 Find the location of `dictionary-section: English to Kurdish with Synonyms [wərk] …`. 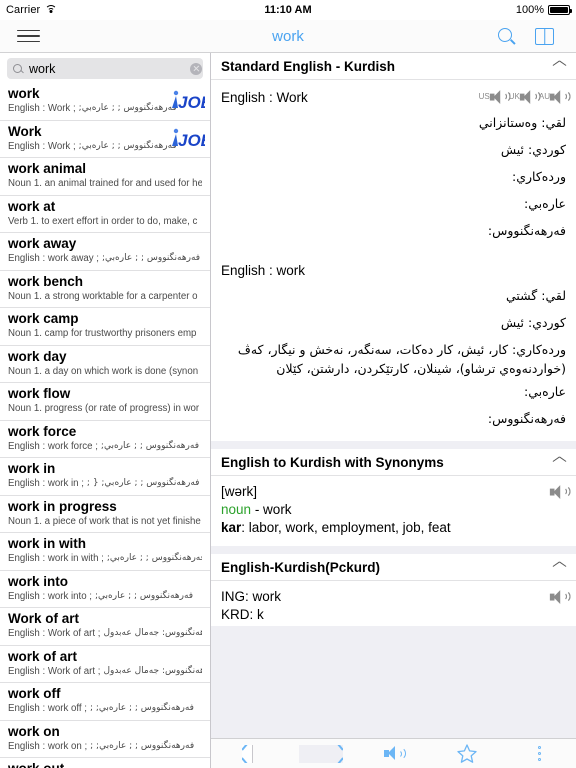

dictionary-section: English to Kurdish with Synonyms [wərk] … is located at coordinates (393, 497).